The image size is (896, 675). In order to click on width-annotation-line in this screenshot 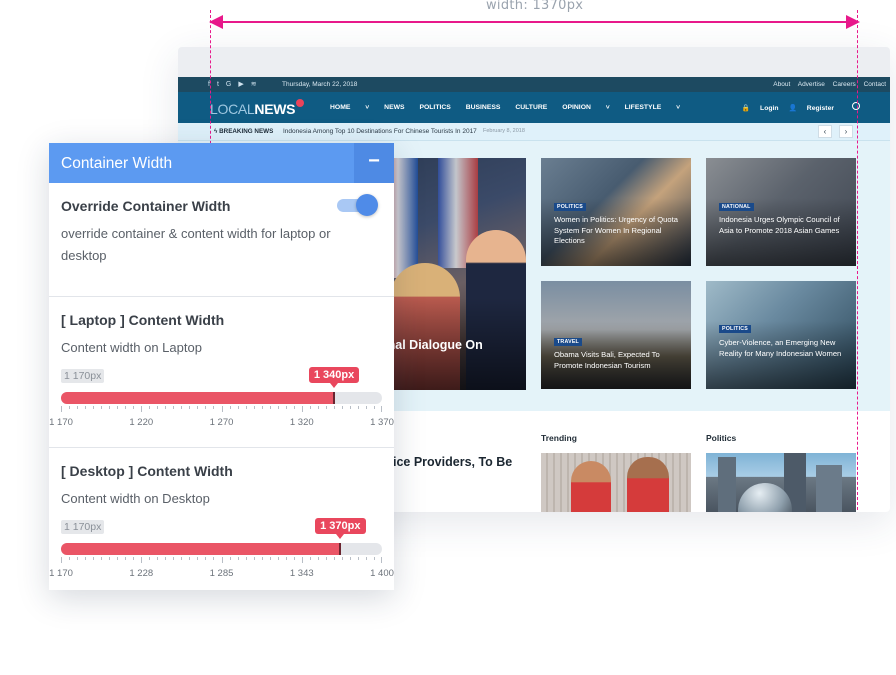, I will do `click(533, 22)`.